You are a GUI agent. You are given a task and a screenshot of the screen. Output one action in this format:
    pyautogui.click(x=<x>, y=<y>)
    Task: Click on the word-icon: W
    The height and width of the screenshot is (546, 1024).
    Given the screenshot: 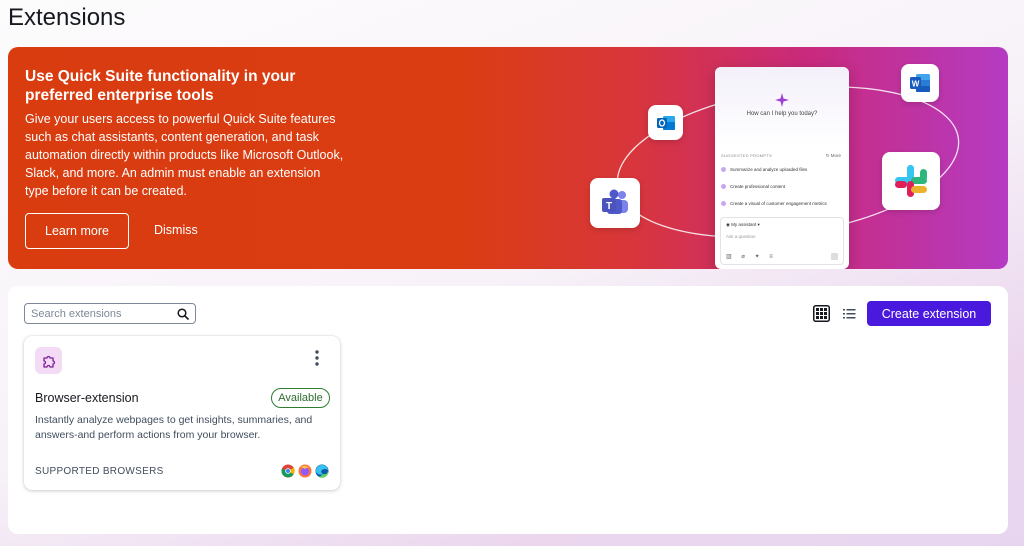 What is the action you would take?
    pyautogui.click(x=920, y=83)
    